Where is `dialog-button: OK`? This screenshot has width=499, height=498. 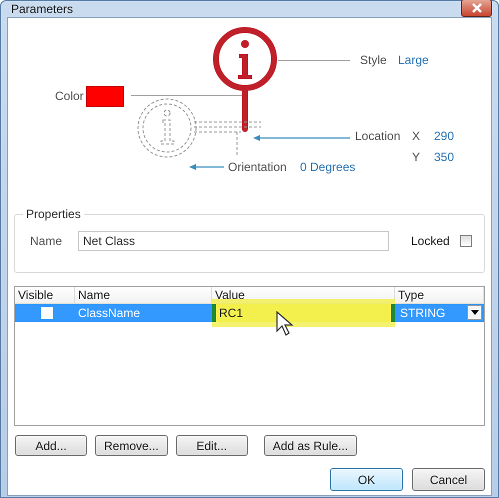 dialog-button: OK is located at coordinates (366, 479).